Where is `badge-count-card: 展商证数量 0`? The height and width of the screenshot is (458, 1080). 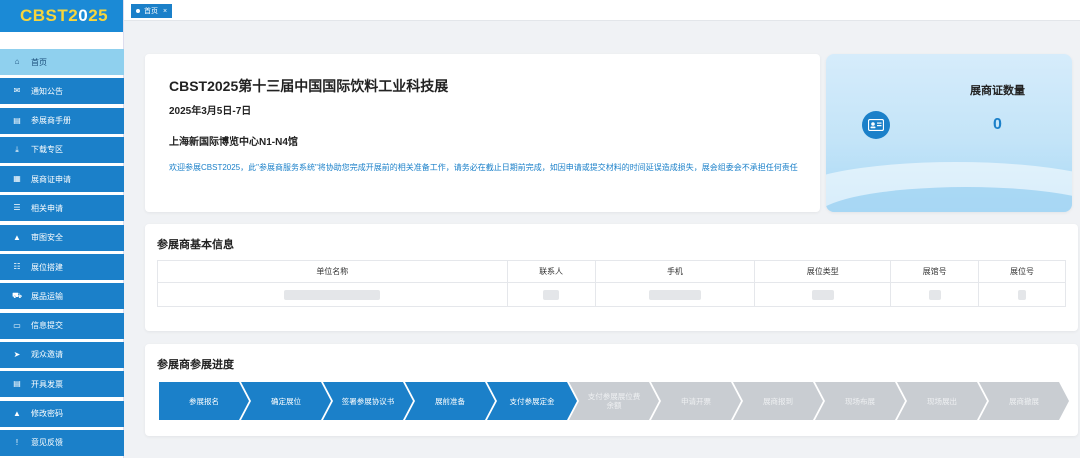
badge-count-card: 展商证数量 0 is located at coordinates (949, 133).